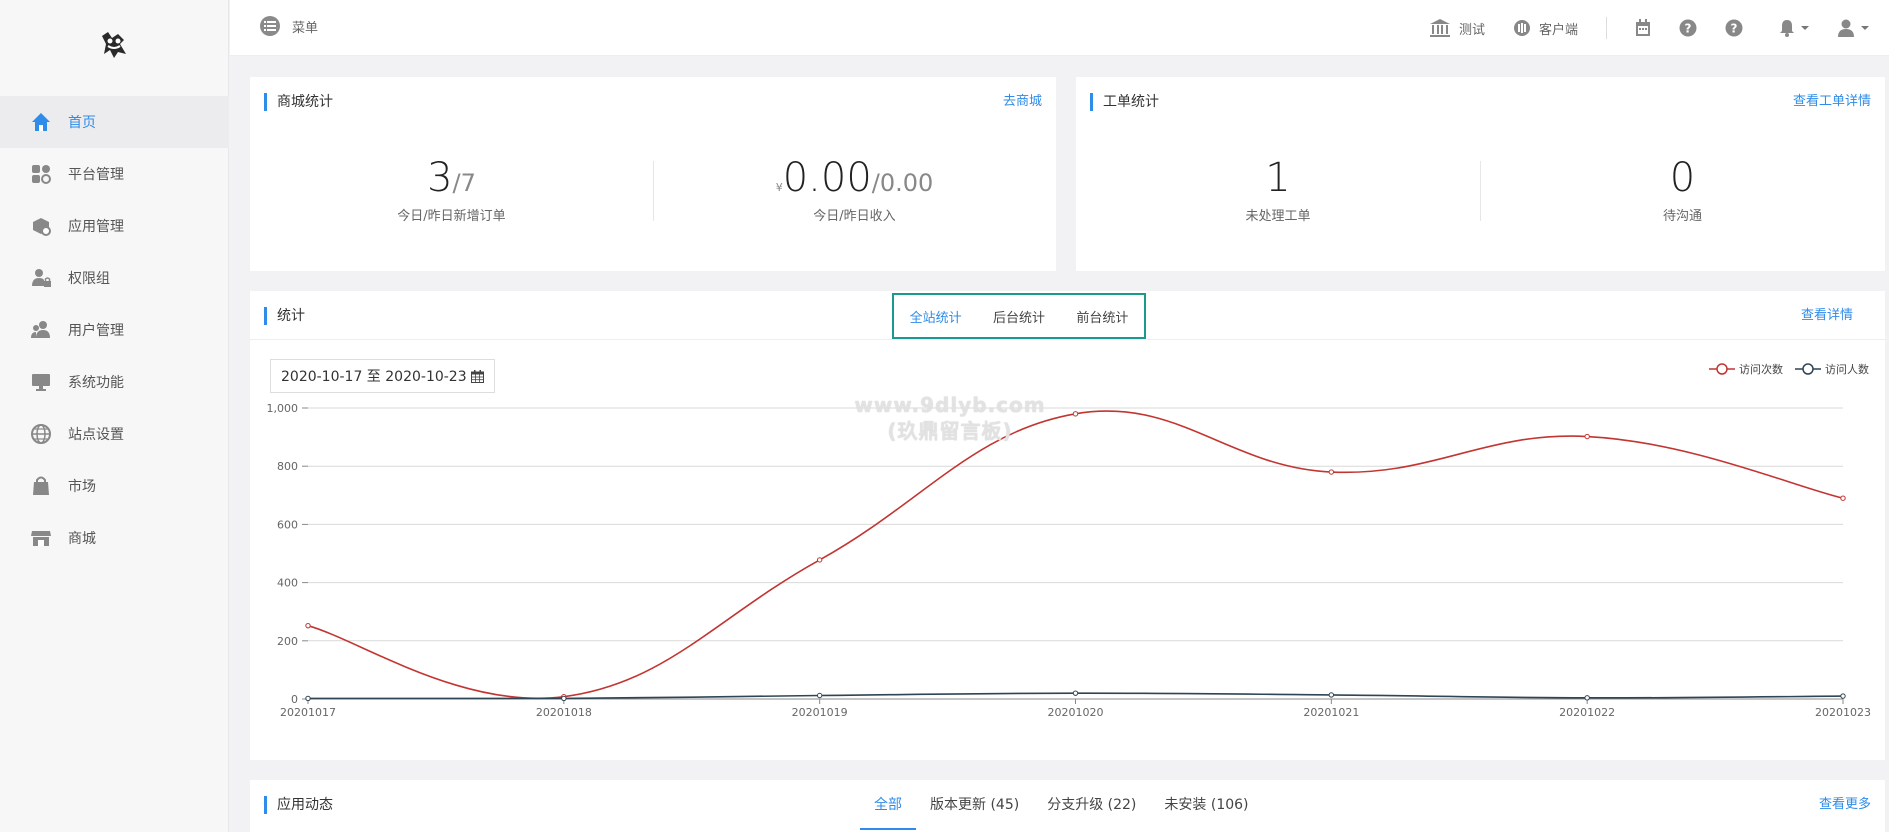 Image resolution: width=1889 pixels, height=832 pixels. Describe the element at coordinates (1076, 712) in the screenshot. I see `x-tick-label: 20201020` at that location.